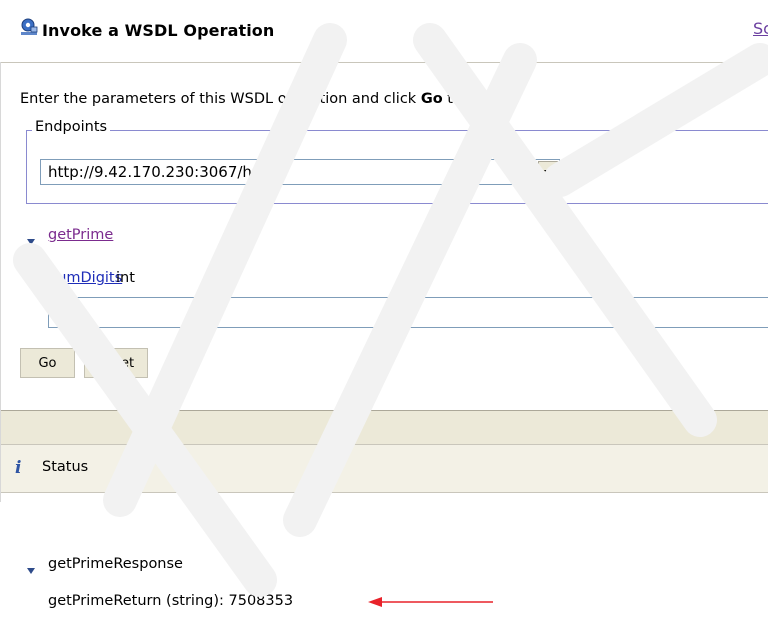 The image size is (768, 639). Describe the element at coordinates (47, 363) in the screenshot. I see `go-button: Go` at that location.